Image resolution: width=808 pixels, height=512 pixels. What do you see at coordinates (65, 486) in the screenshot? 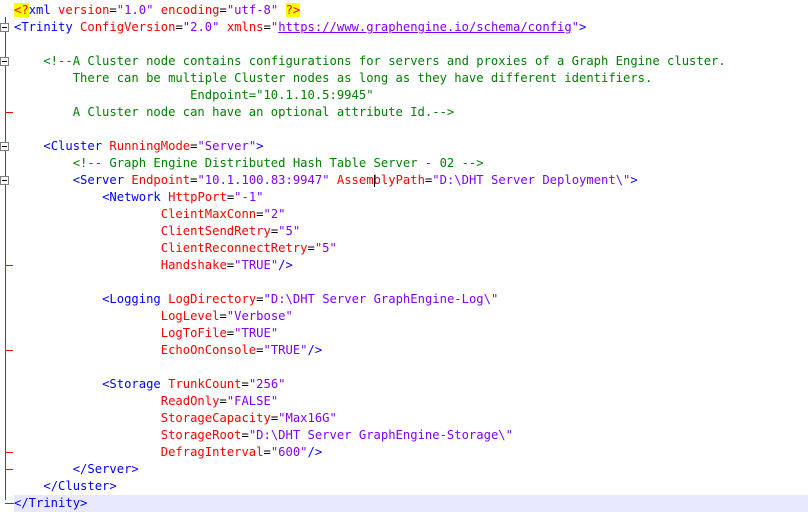
I see `code-line-29: </Cluster>` at bounding box center [65, 486].